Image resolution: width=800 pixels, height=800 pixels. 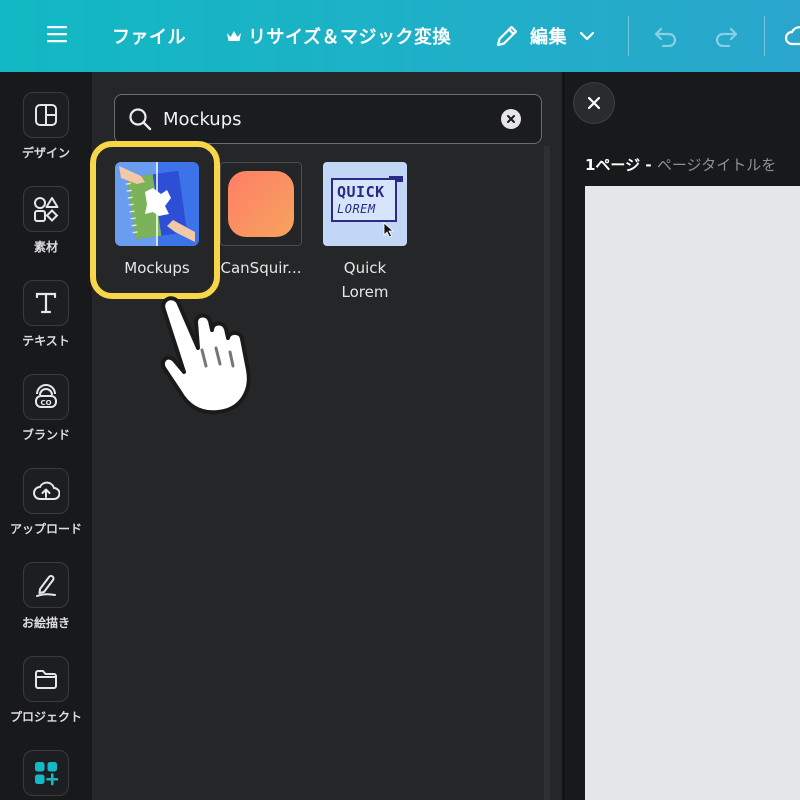 I want to click on close-panel-button, so click(x=594, y=103).